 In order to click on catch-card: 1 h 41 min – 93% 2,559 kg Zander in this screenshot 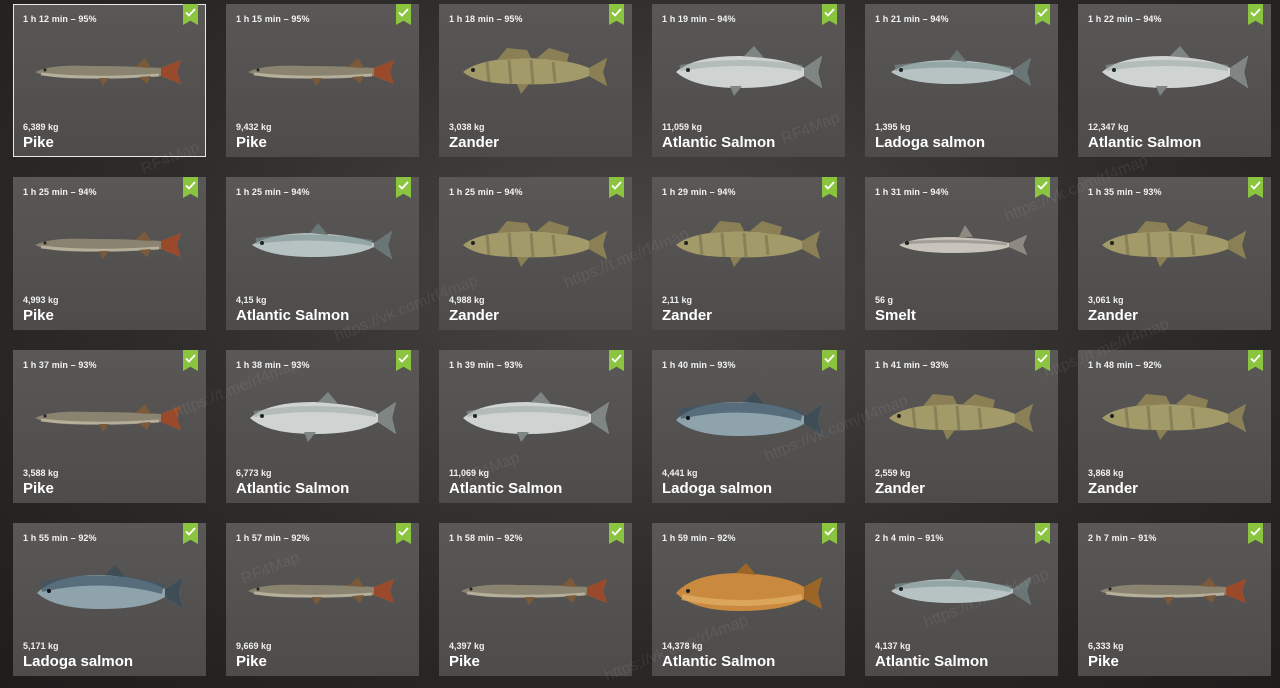, I will do `click(961, 426)`.